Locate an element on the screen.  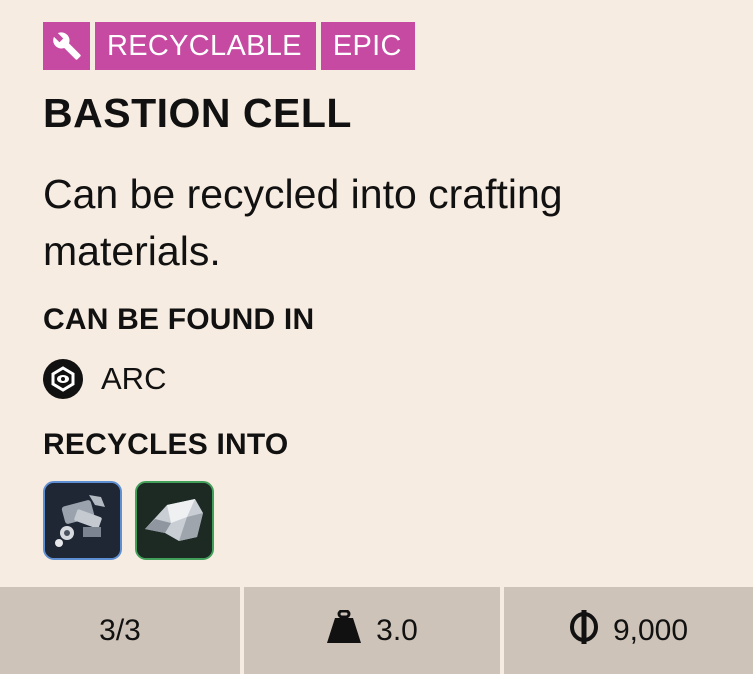
value-cell: 9,000 is located at coordinates (628, 630).